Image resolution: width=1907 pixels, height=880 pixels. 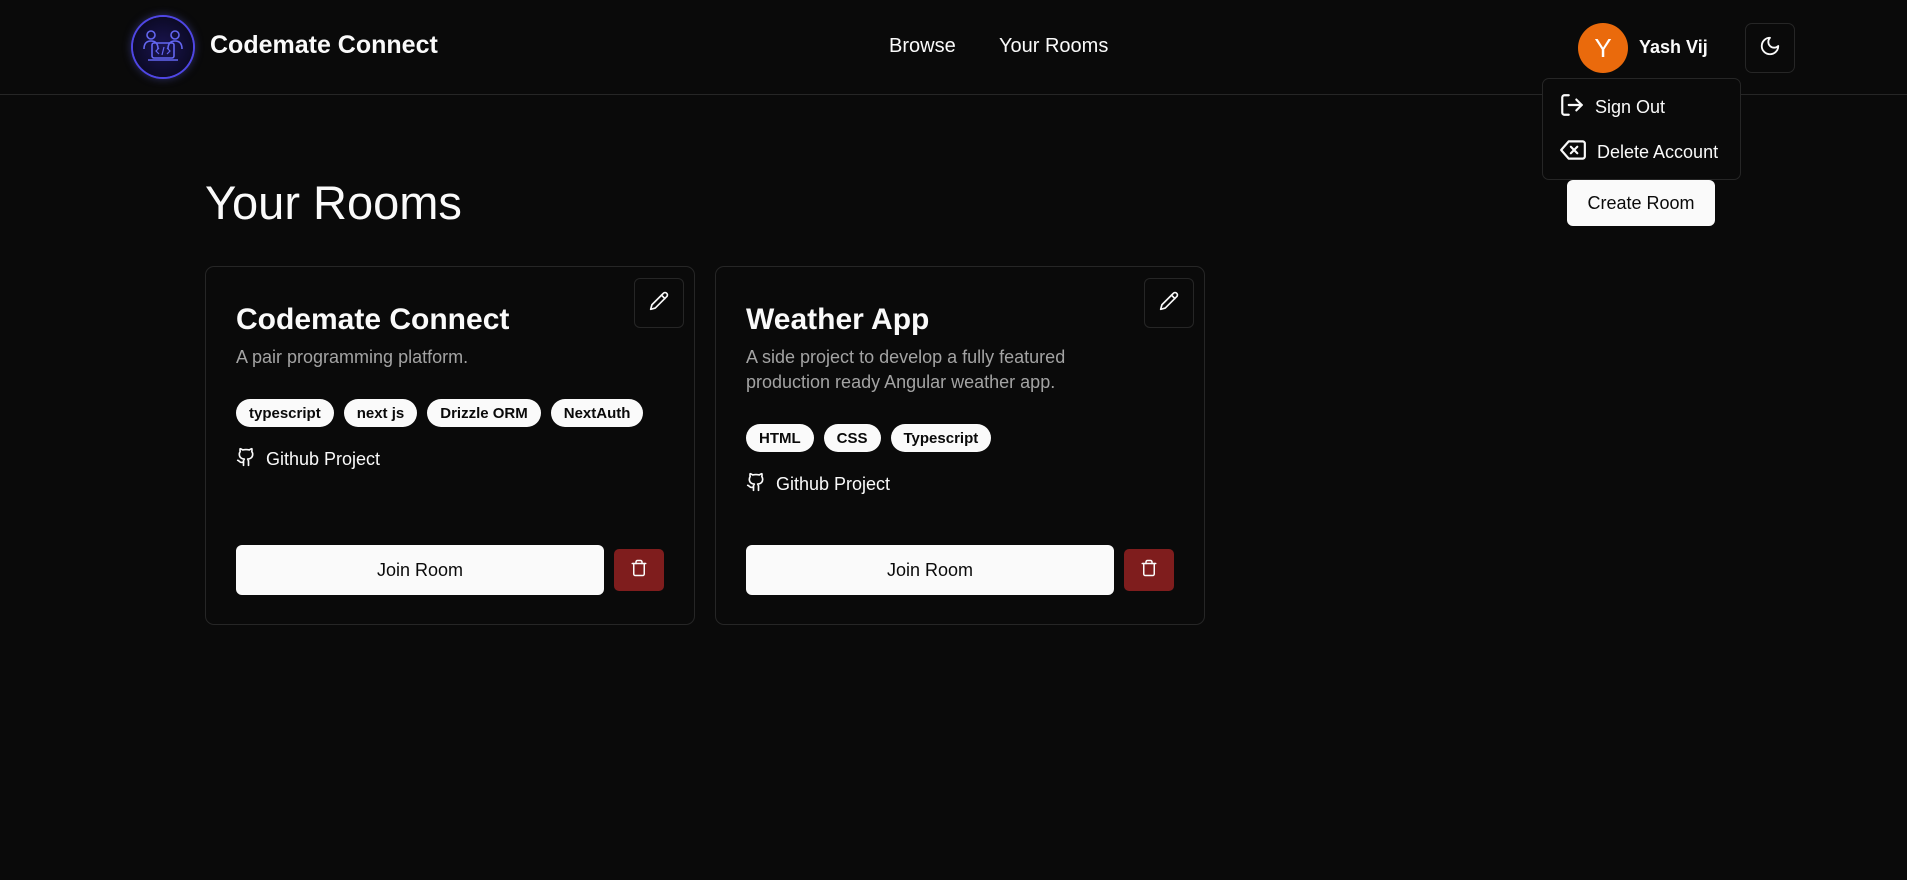 I want to click on tag-list: HTML CSS Typescript, so click(x=869, y=438).